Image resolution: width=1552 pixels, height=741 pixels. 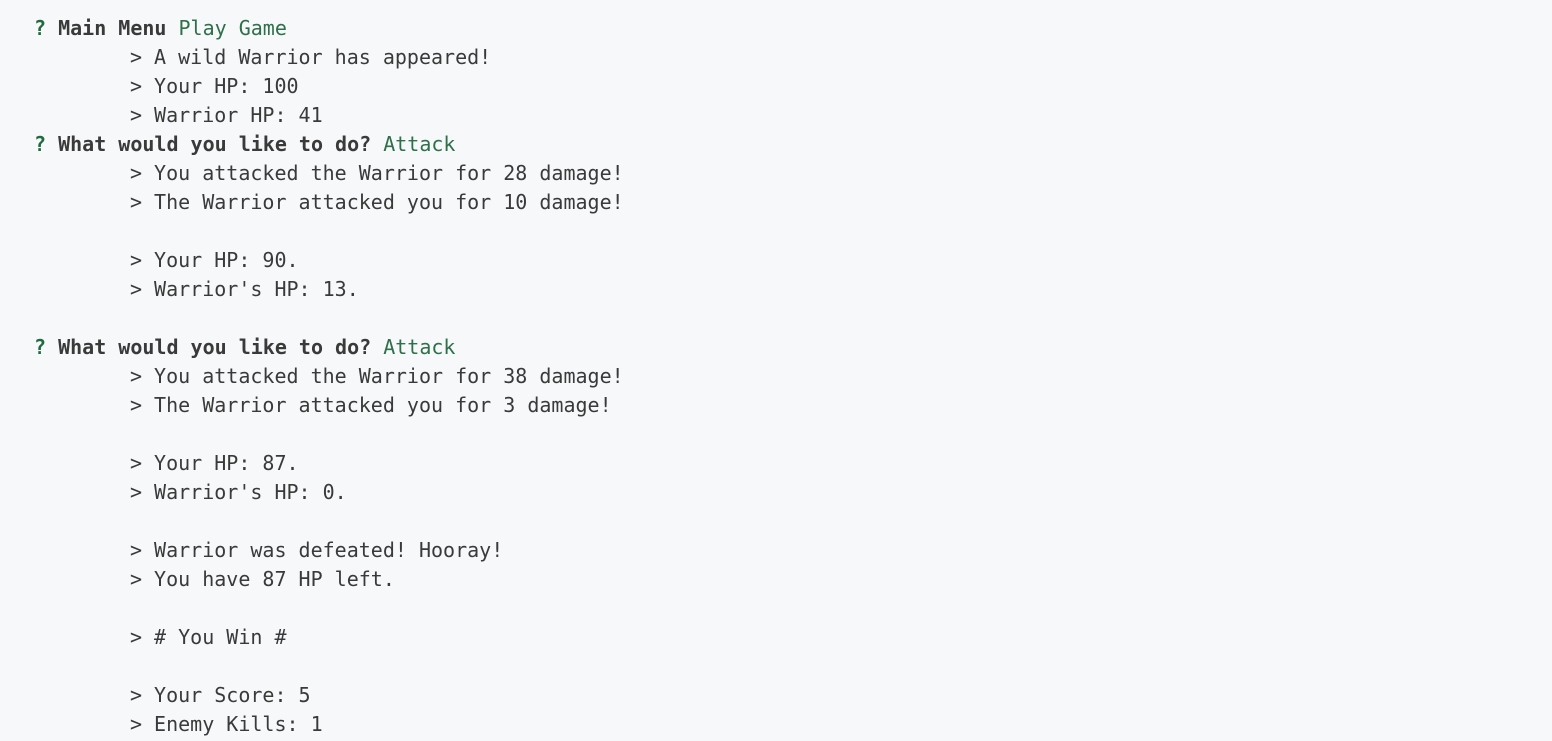 I want to click on output-line: > A wild Warrior has appeared!, so click(x=310, y=57).